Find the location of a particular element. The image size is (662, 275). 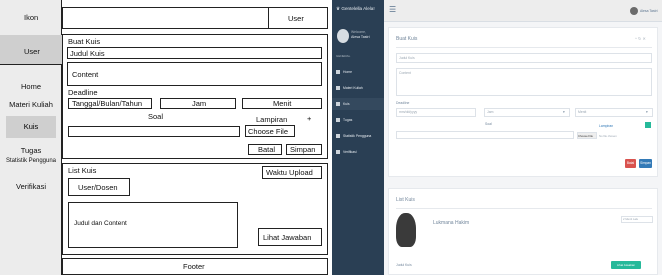

judul-kuis-placeholder: Judul Kuis is located at coordinates (407, 58).